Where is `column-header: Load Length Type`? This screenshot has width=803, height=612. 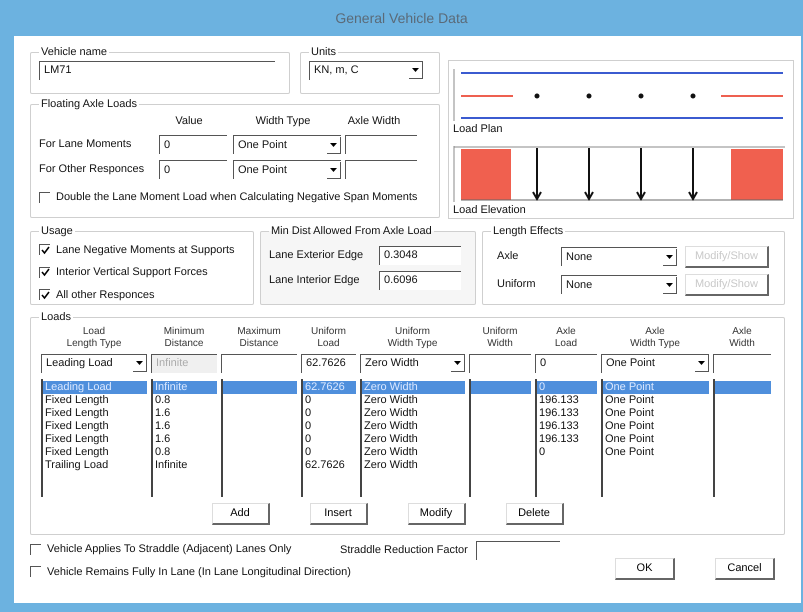
column-header: Load Length Type is located at coordinates (94, 338).